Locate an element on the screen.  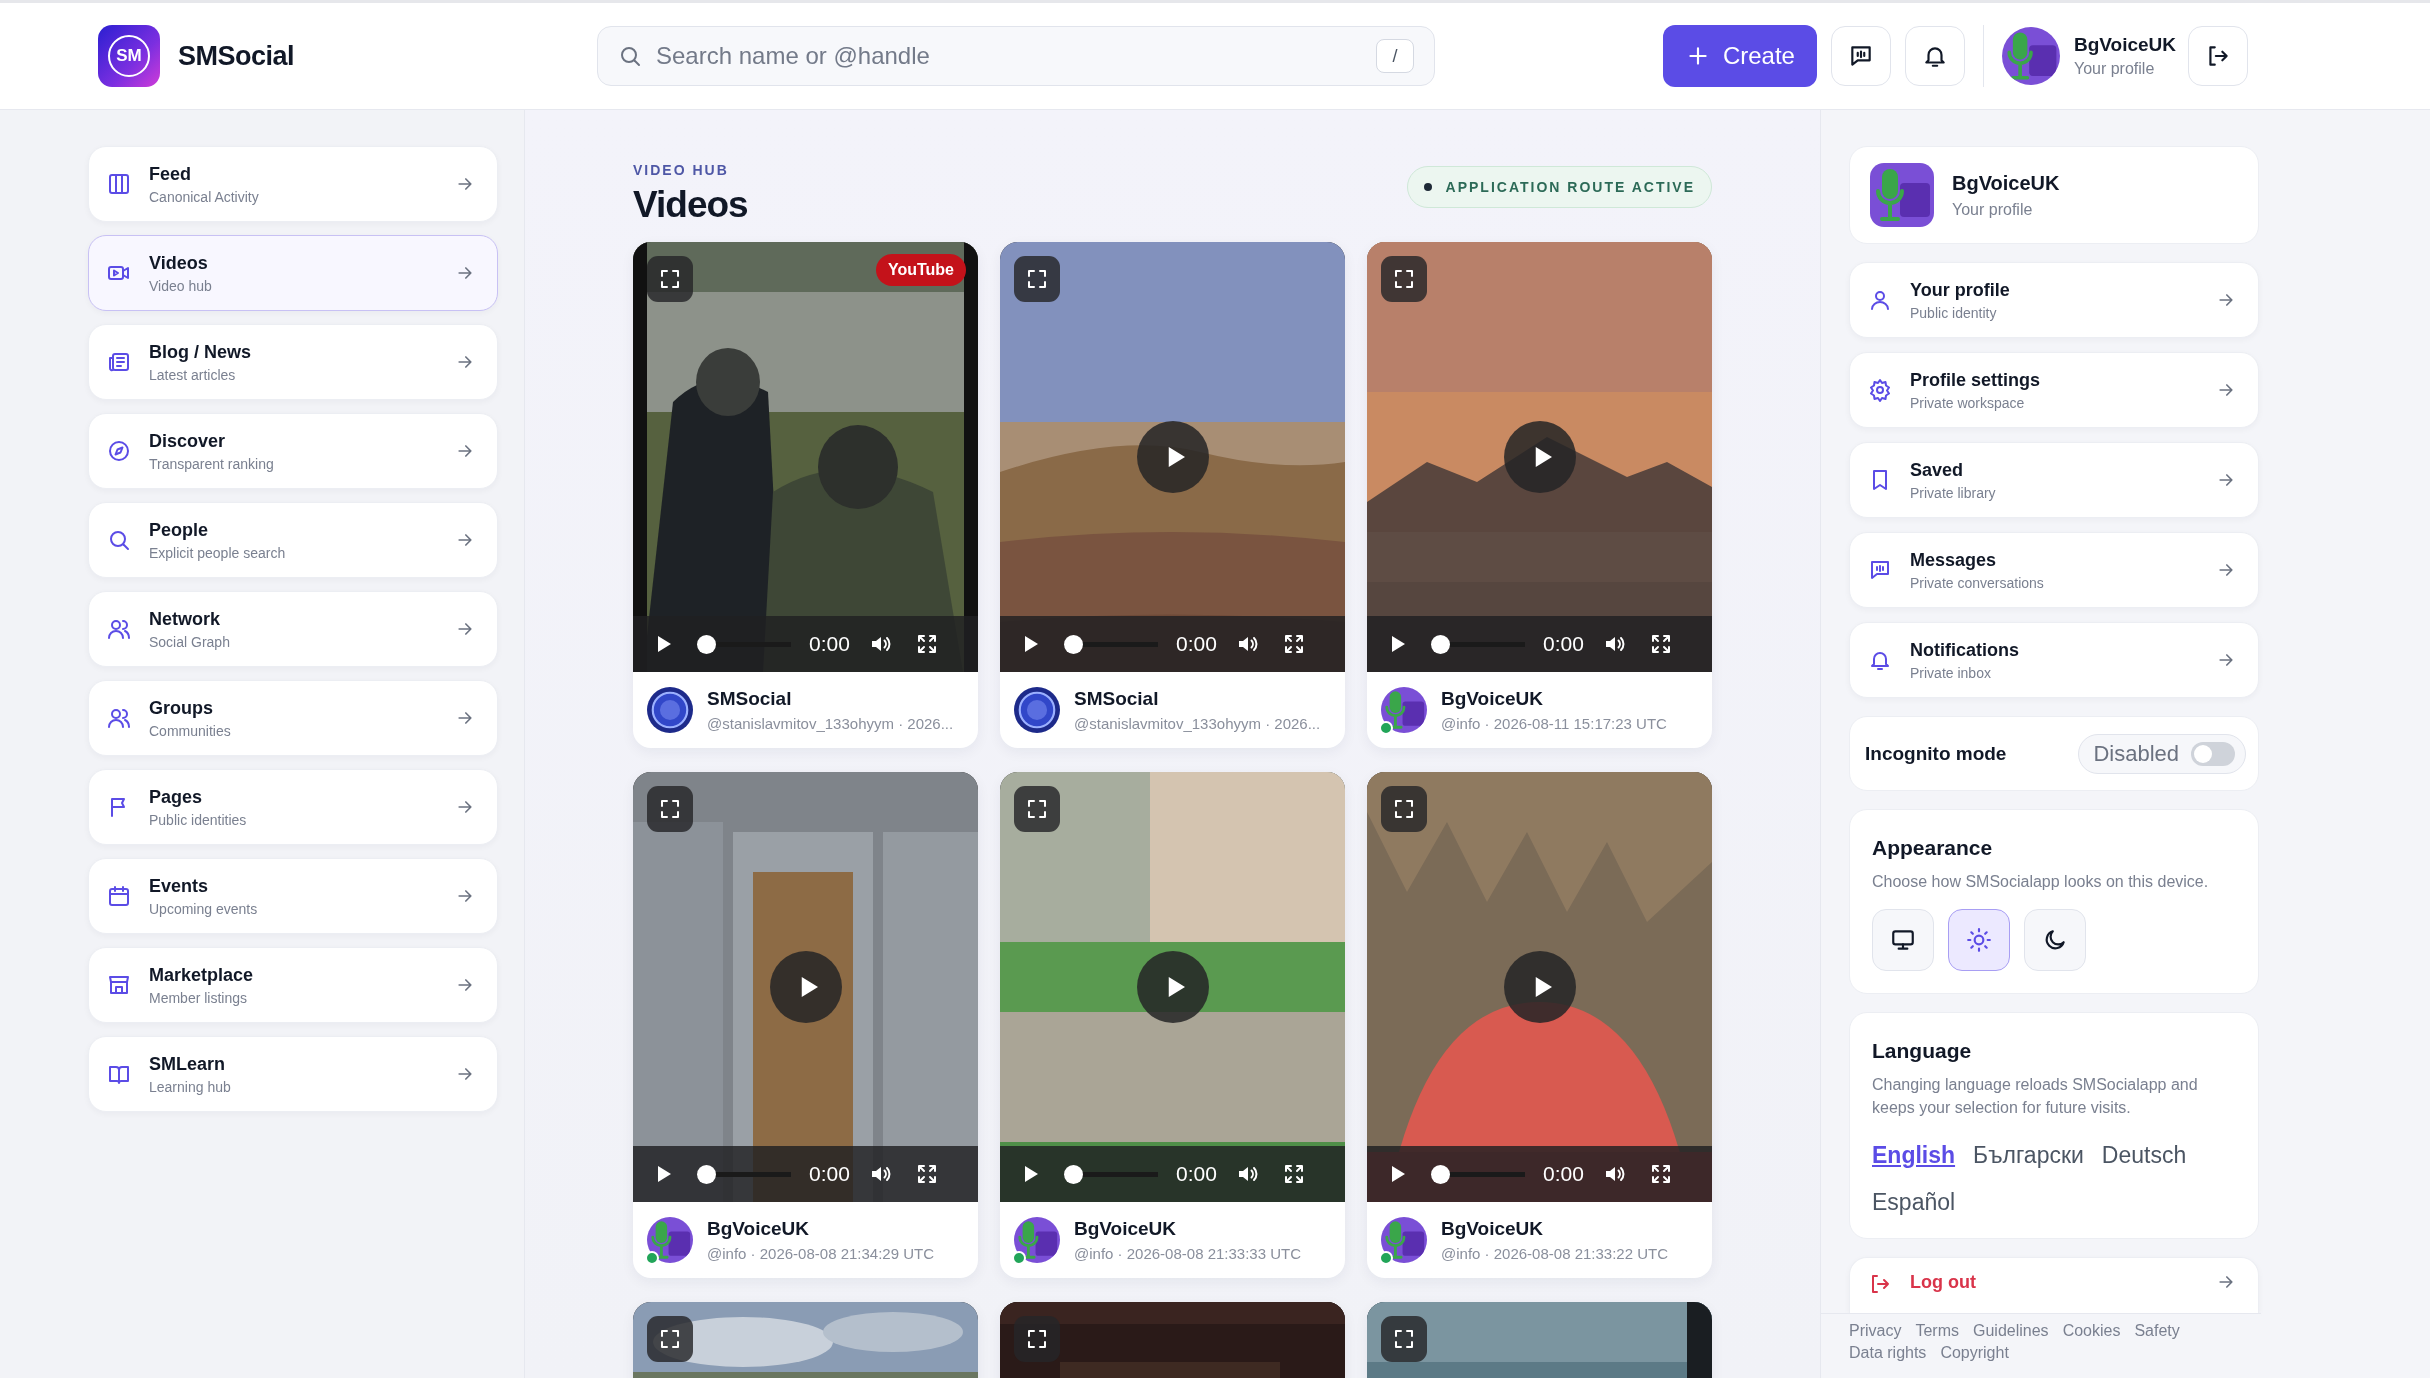
notifications-button is located at coordinates (1934, 56).